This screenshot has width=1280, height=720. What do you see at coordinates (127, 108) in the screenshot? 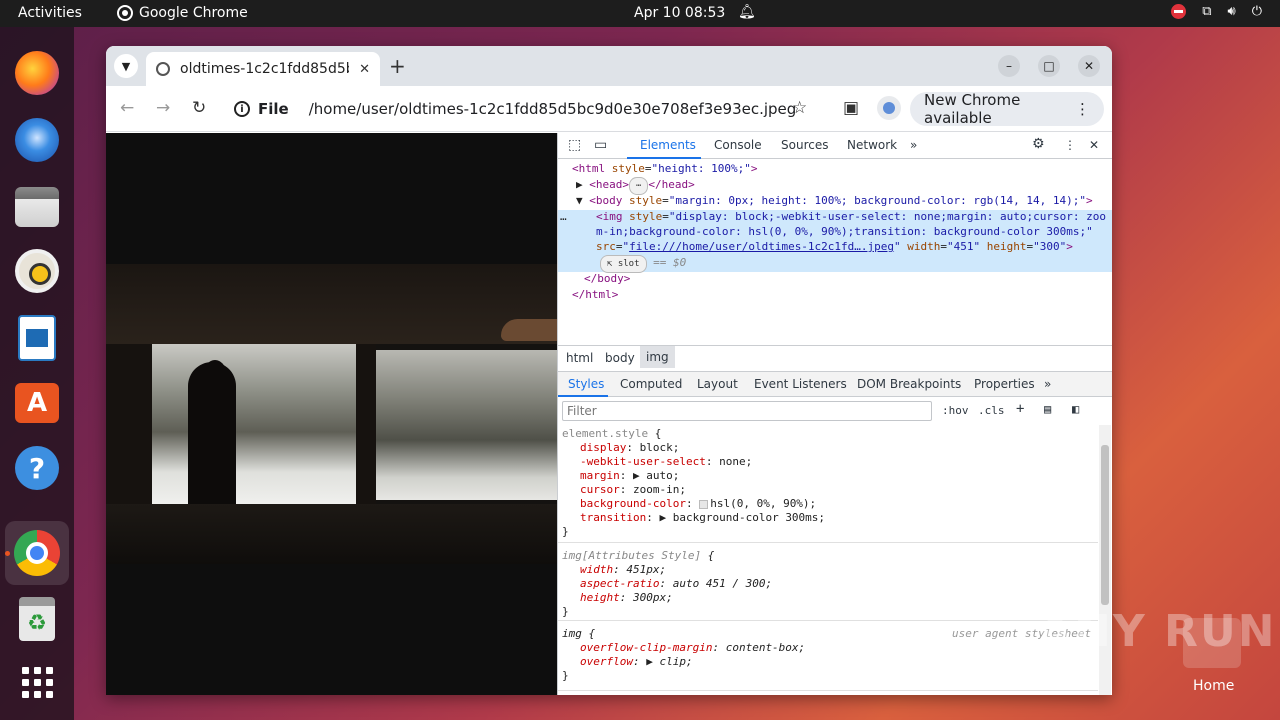
I see `back-button: ←` at bounding box center [127, 108].